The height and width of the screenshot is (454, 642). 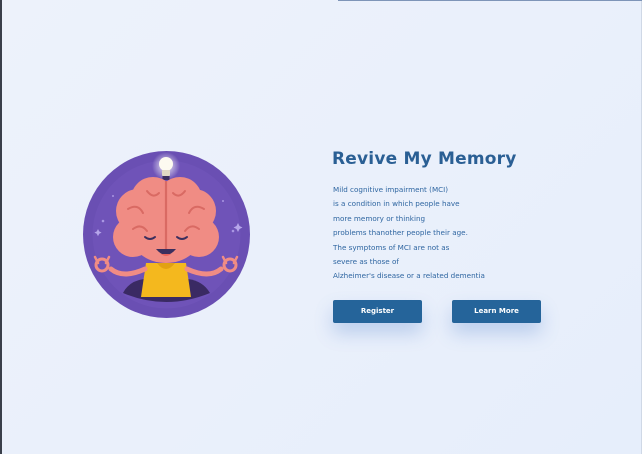 What do you see at coordinates (391, 247) in the screenshot?
I see `description-line: The symptoms of MCI are not as` at bounding box center [391, 247].